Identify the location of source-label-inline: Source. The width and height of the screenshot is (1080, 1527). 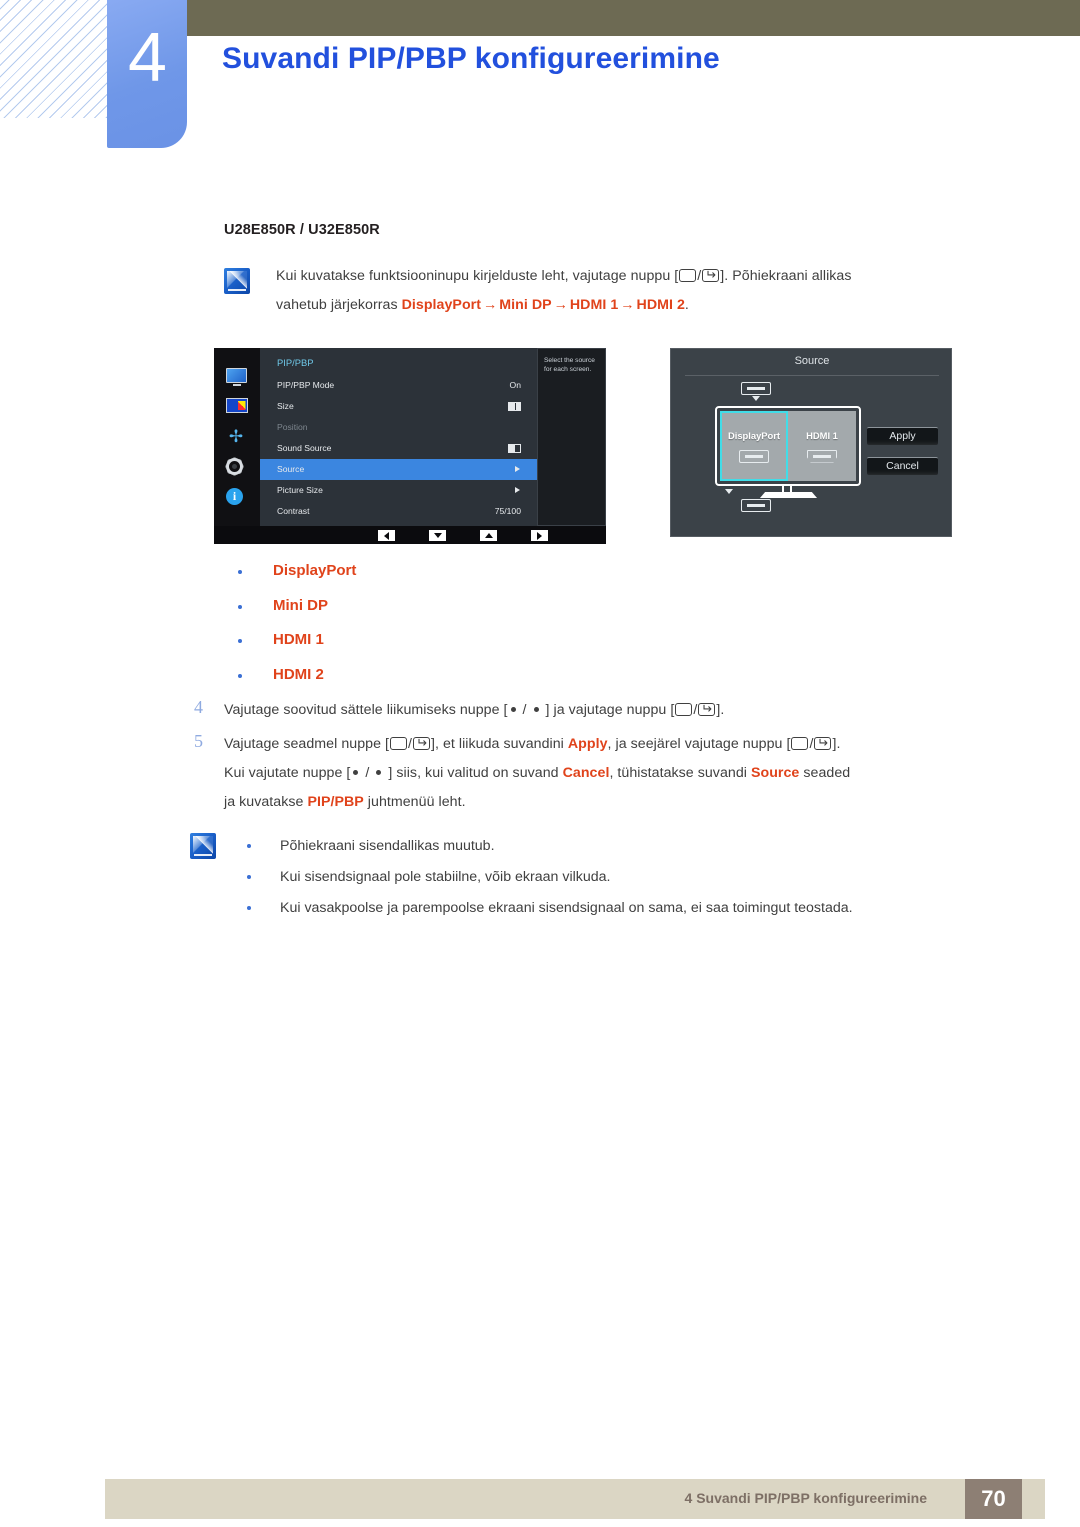
(775, 773).